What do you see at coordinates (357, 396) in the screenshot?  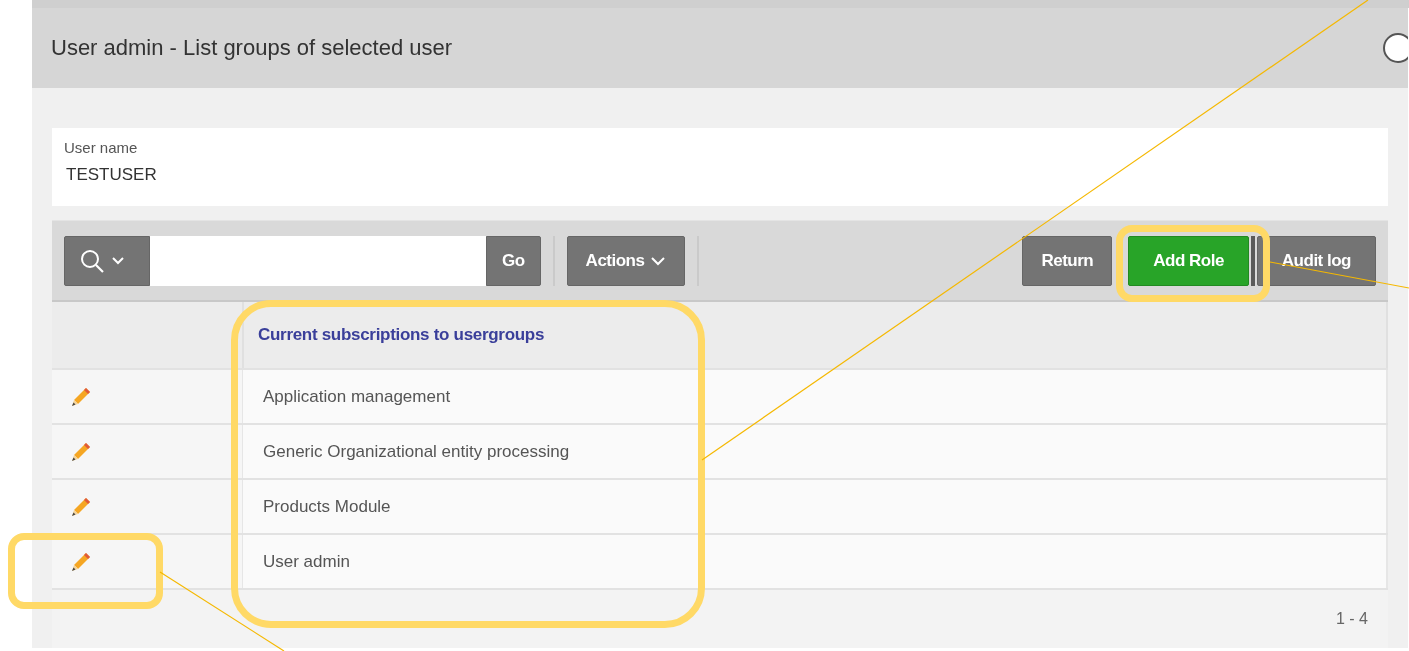 I see `table-cell: Application management` at bounding box center [357, 396].